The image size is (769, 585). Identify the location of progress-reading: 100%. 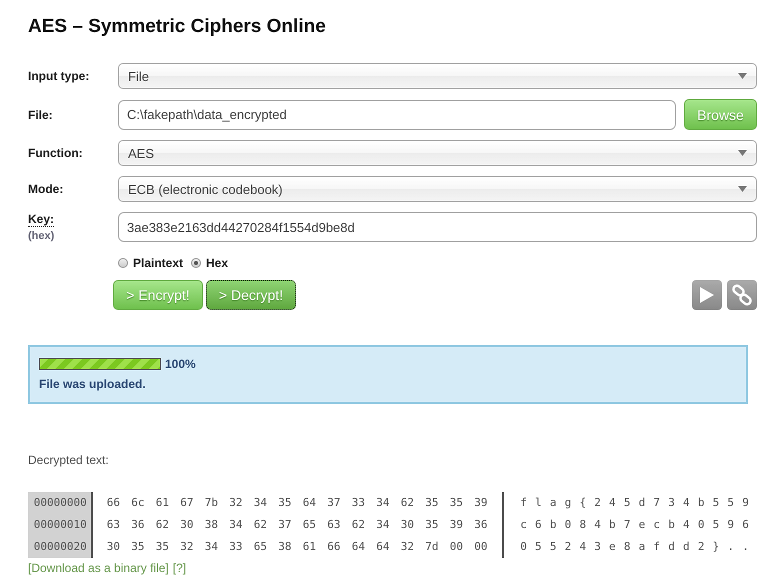
(180, 364).